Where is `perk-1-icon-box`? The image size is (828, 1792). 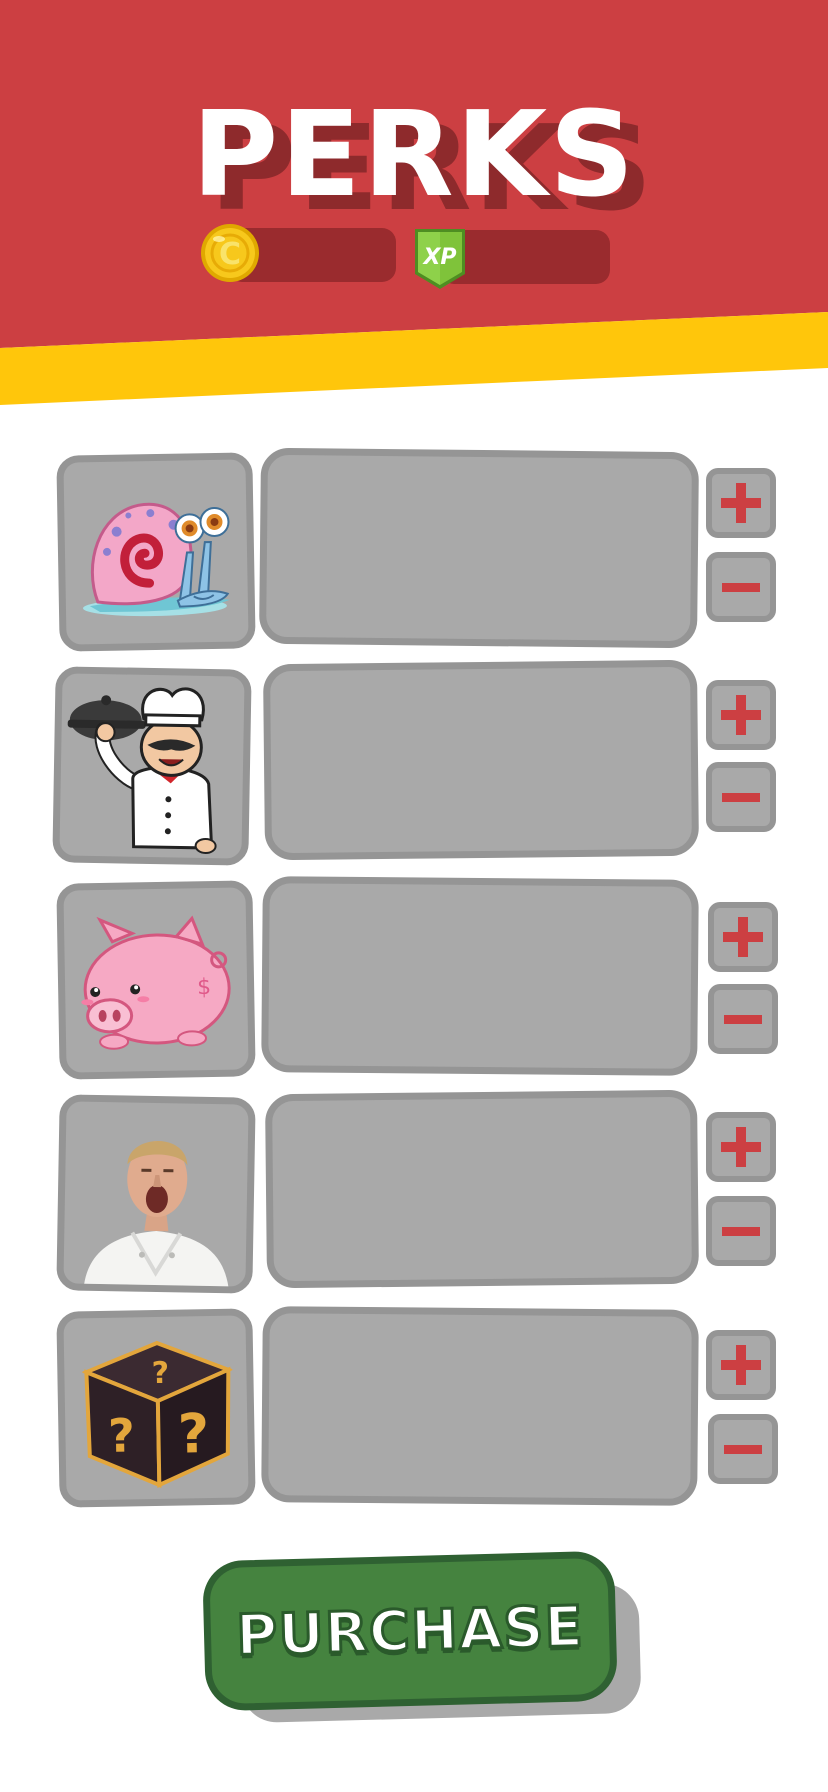
perk-1-icon-box is located at coordinates (156, 552).